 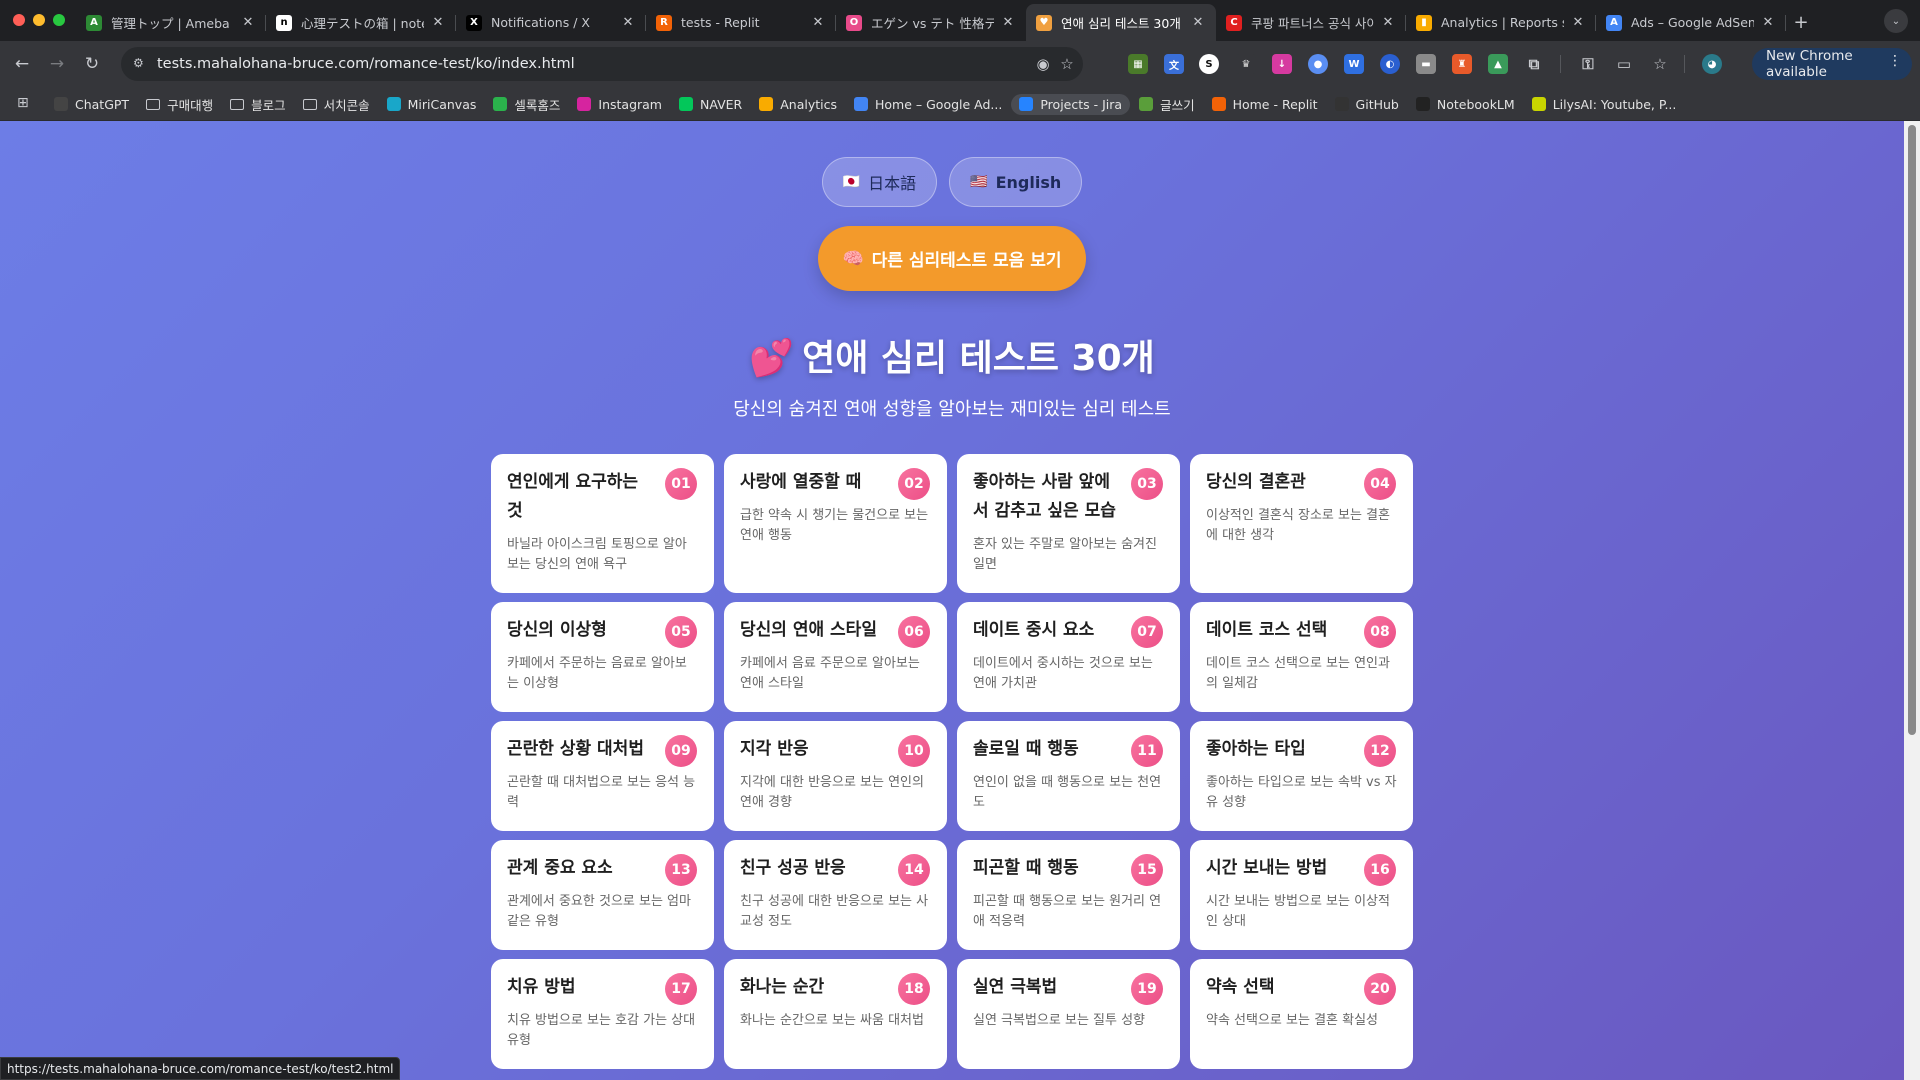 What do you see at coordinates (1121, 22) in the screenshot?
I see `browser-tab: ♥ 연애 심리 테스트 30개 | ✕` at bounding box center [1121, 22].